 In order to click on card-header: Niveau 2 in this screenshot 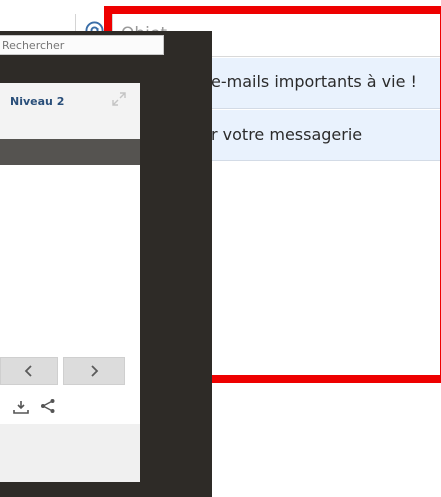, I will do `click(70, 111)`.